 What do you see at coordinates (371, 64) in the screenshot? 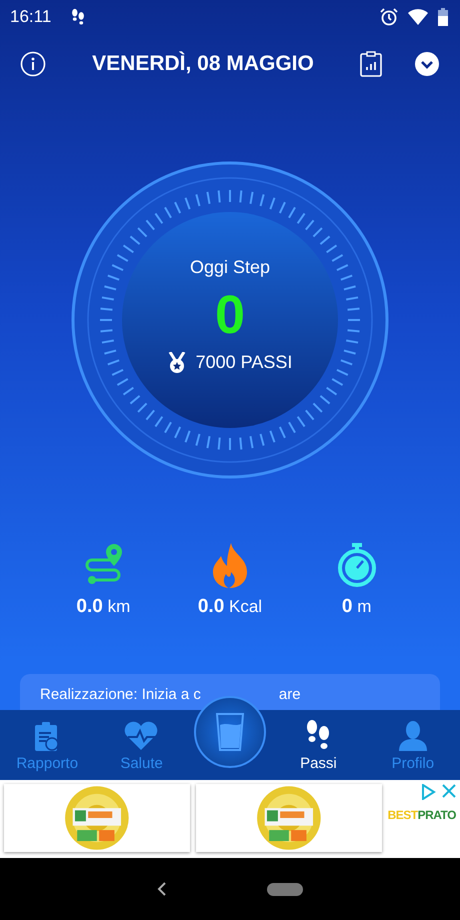
I see `report-icon` at bounding box center [371, 64].